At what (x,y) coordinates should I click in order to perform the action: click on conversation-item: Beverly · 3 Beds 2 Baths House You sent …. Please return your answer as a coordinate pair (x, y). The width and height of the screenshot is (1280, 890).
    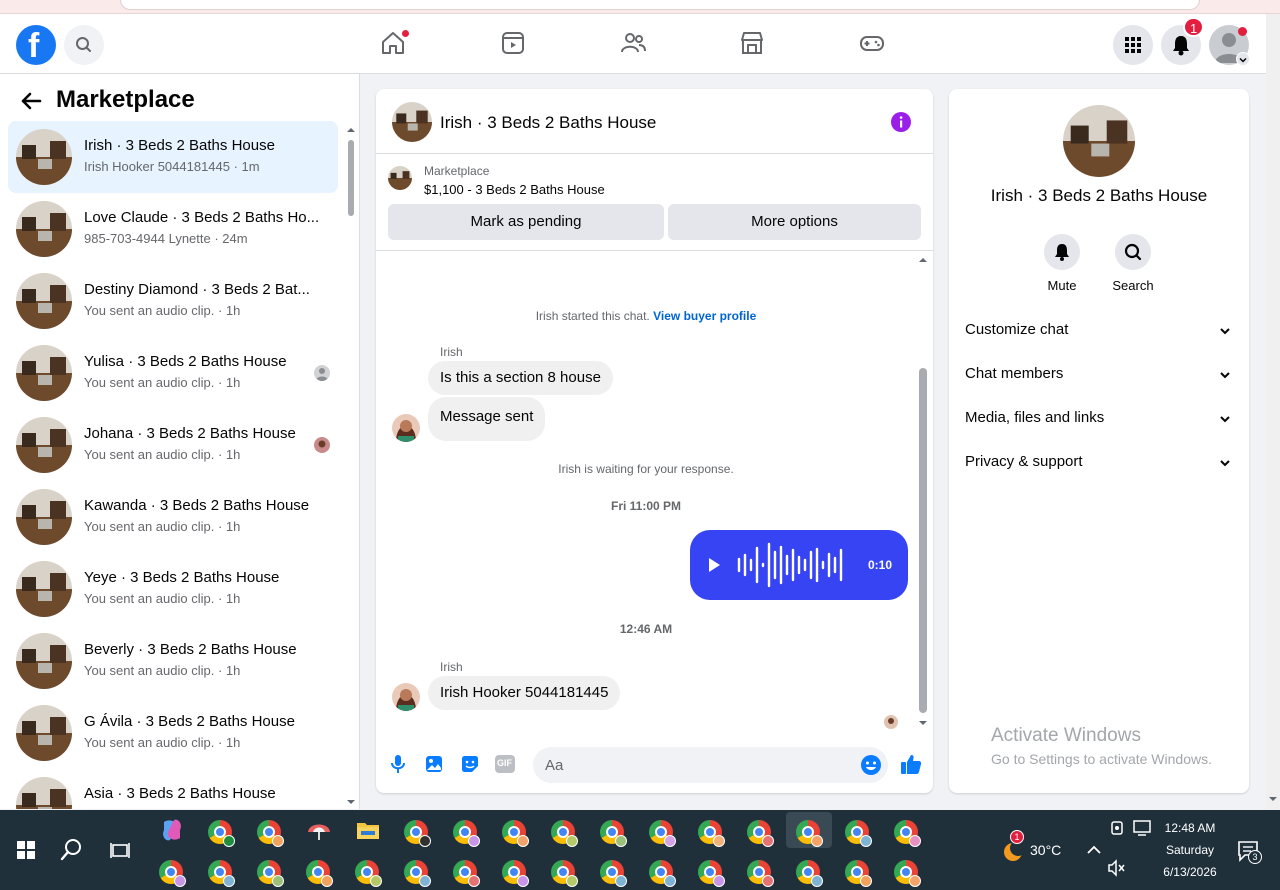
    Looking at the image, I should click on (173, 661).